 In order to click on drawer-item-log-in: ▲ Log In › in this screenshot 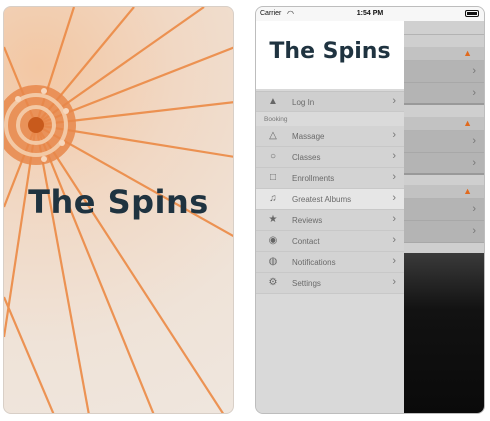, I will do `click(330, 101)`.